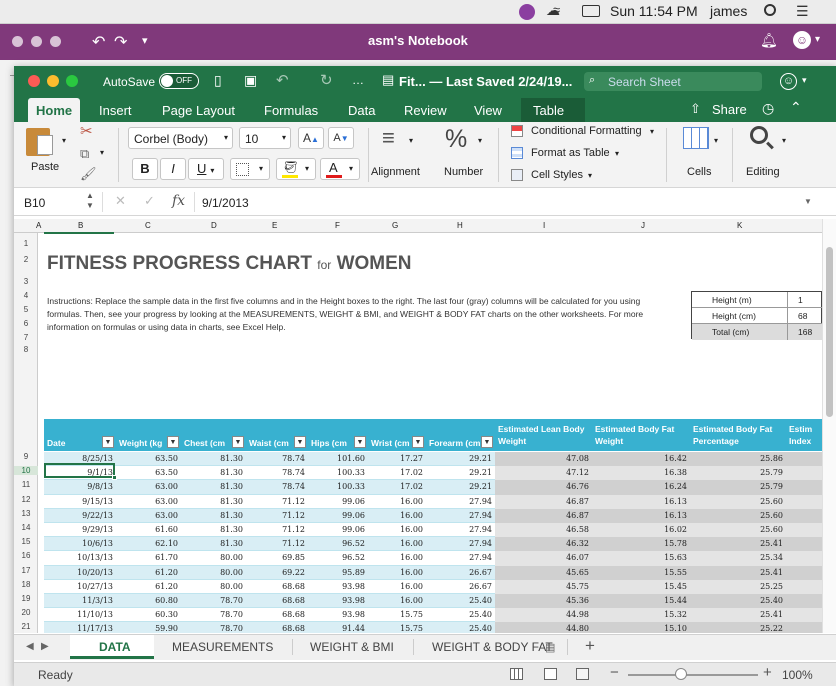  I want to click on table-cell: 78.74, so click(277, 487).